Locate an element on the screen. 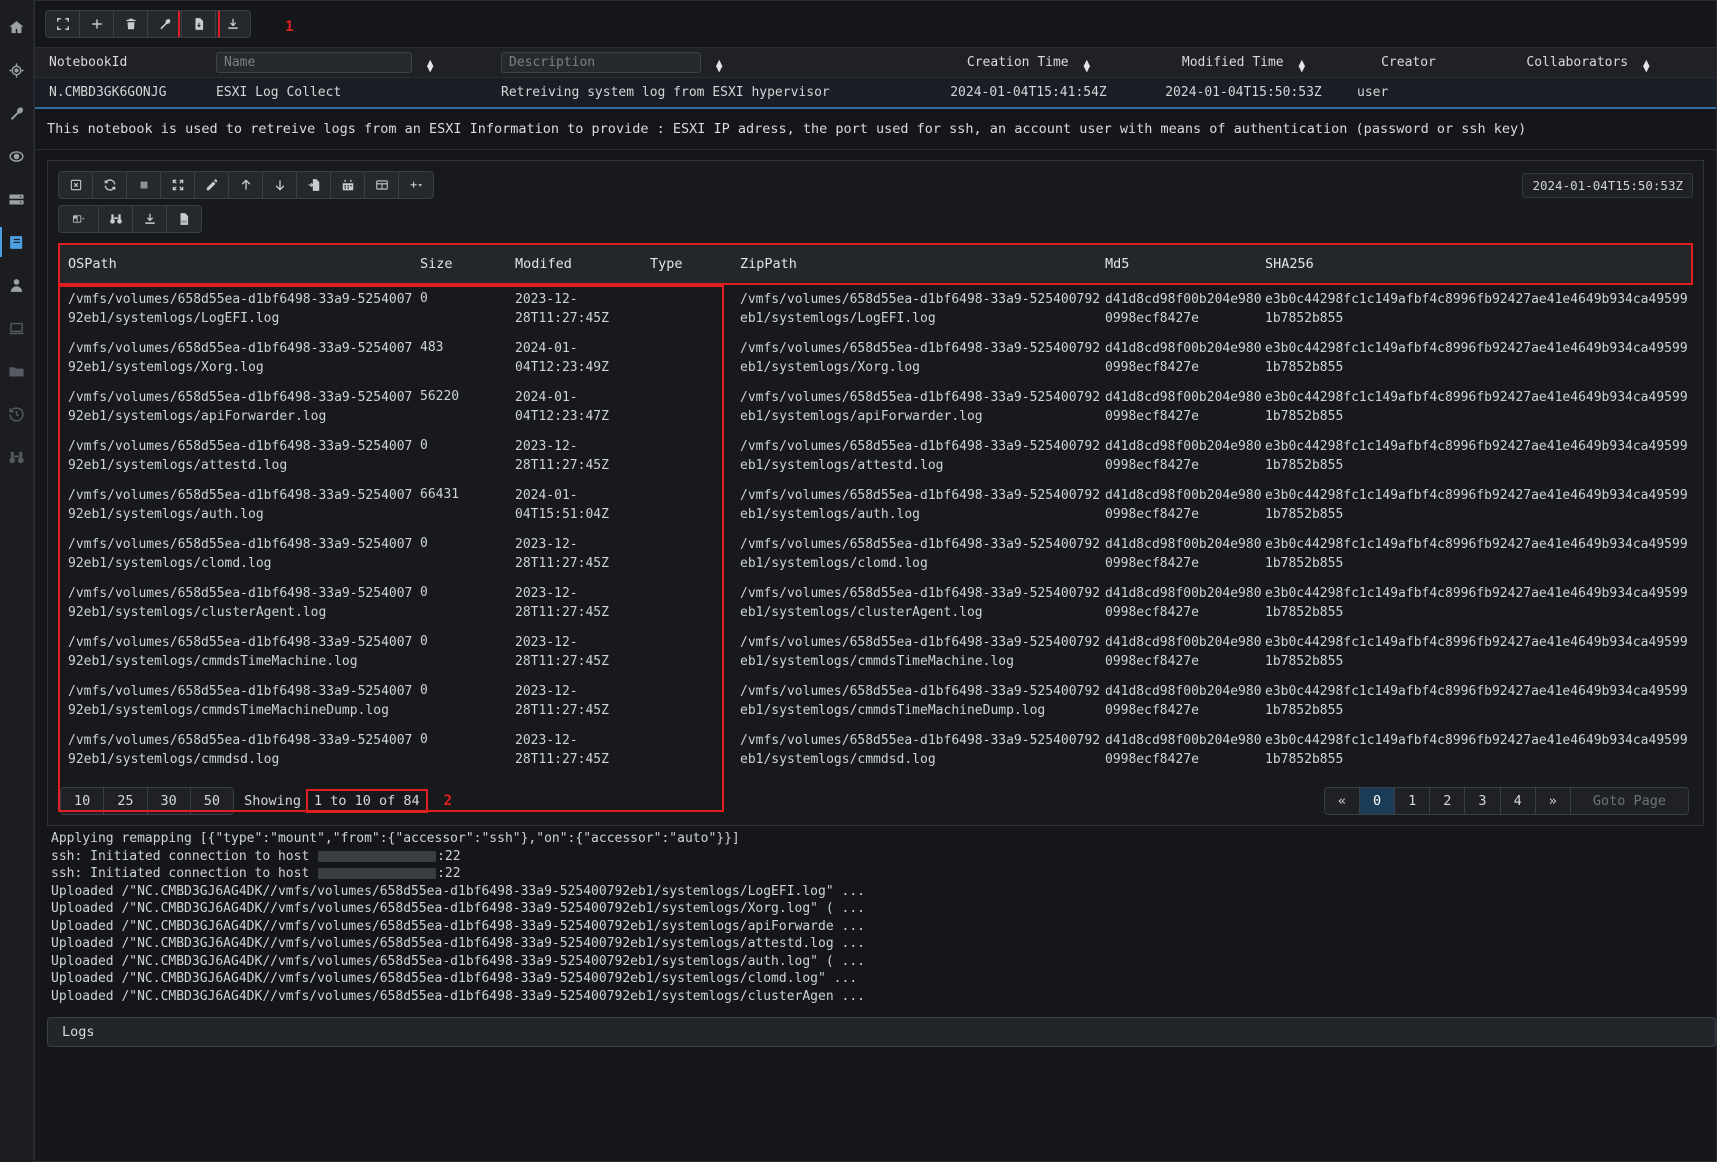  prev-page-button: « is located at coordinates (1342, 801).